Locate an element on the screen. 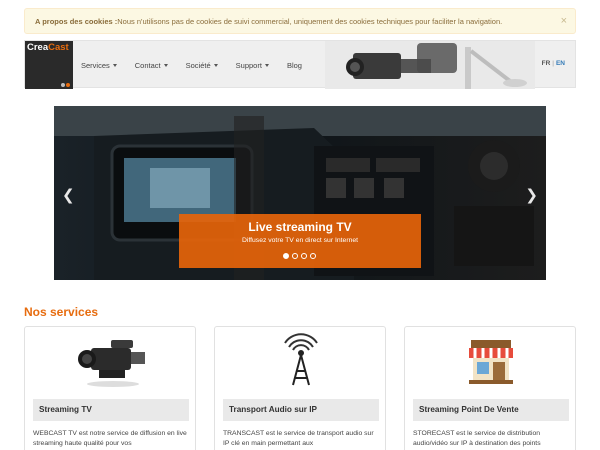 The width and height of the screenshot is (600, 450). services-title: Nos services is located at coordinates (61, 312).